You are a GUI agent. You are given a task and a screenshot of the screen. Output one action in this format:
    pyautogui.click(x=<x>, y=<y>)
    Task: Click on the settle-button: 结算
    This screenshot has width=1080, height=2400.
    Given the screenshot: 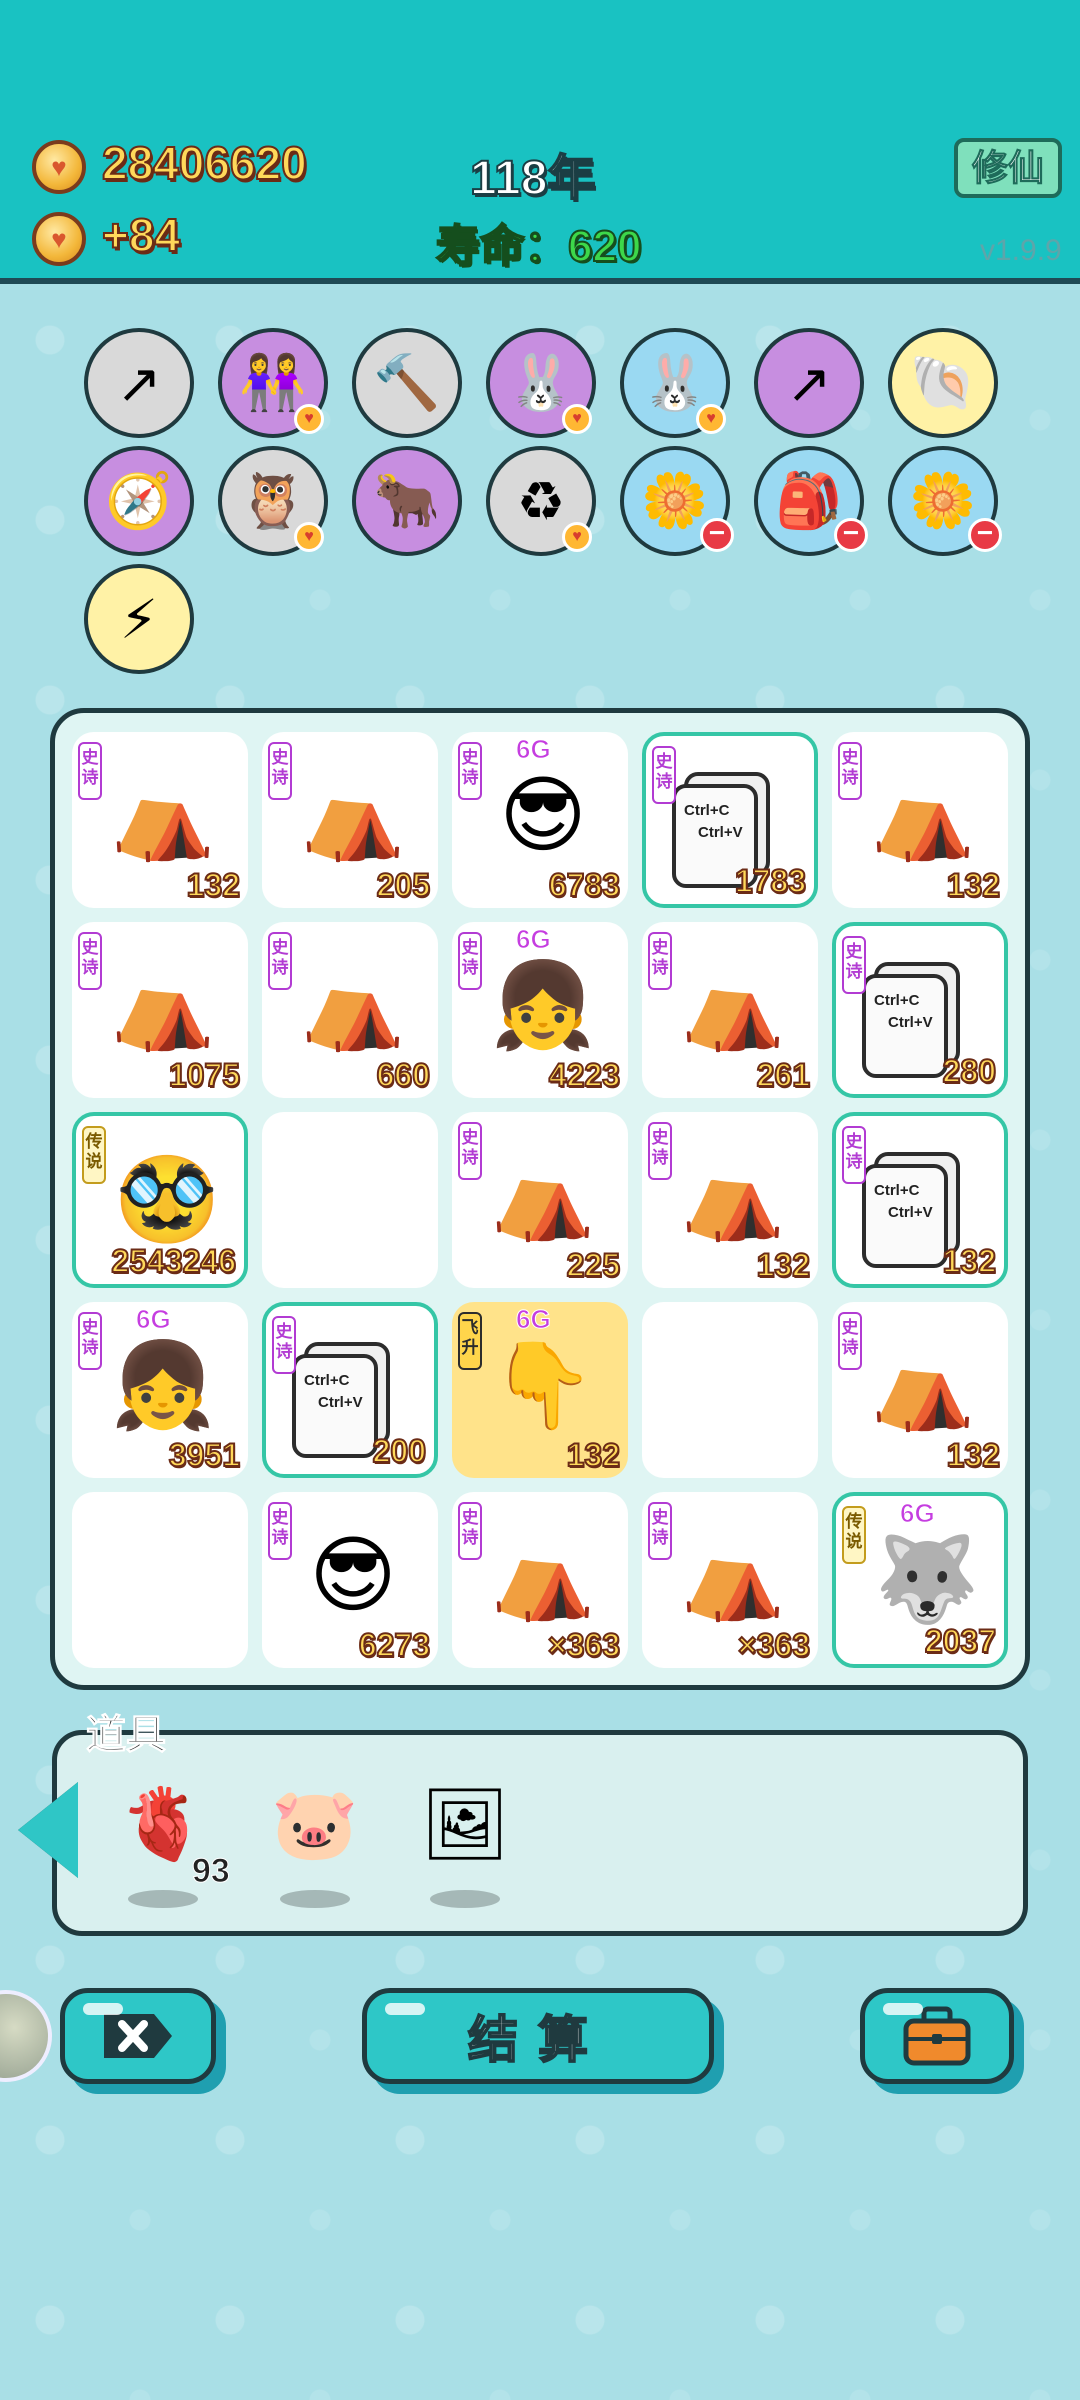 What is the action you would take?
    pyautogui.click(x=538, y=2036)
    